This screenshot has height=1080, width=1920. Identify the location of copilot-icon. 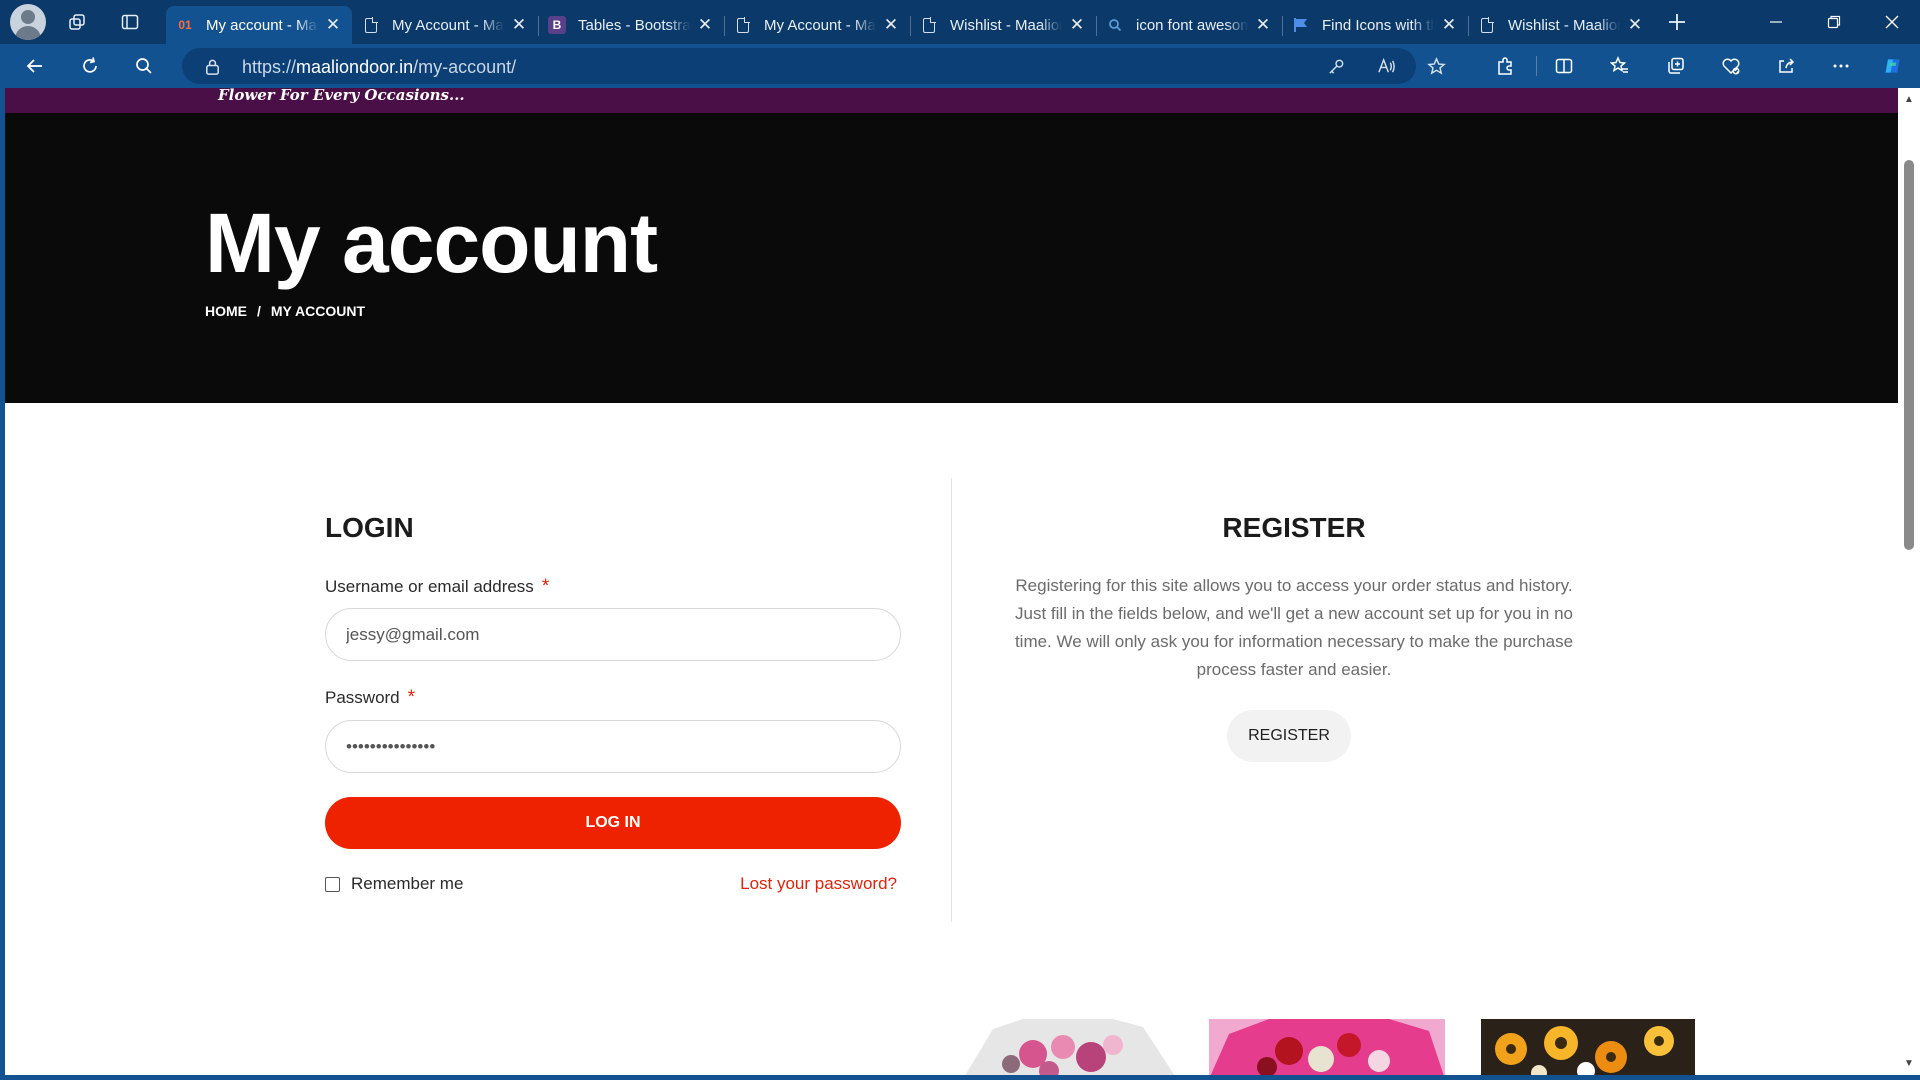
(1893, 66).